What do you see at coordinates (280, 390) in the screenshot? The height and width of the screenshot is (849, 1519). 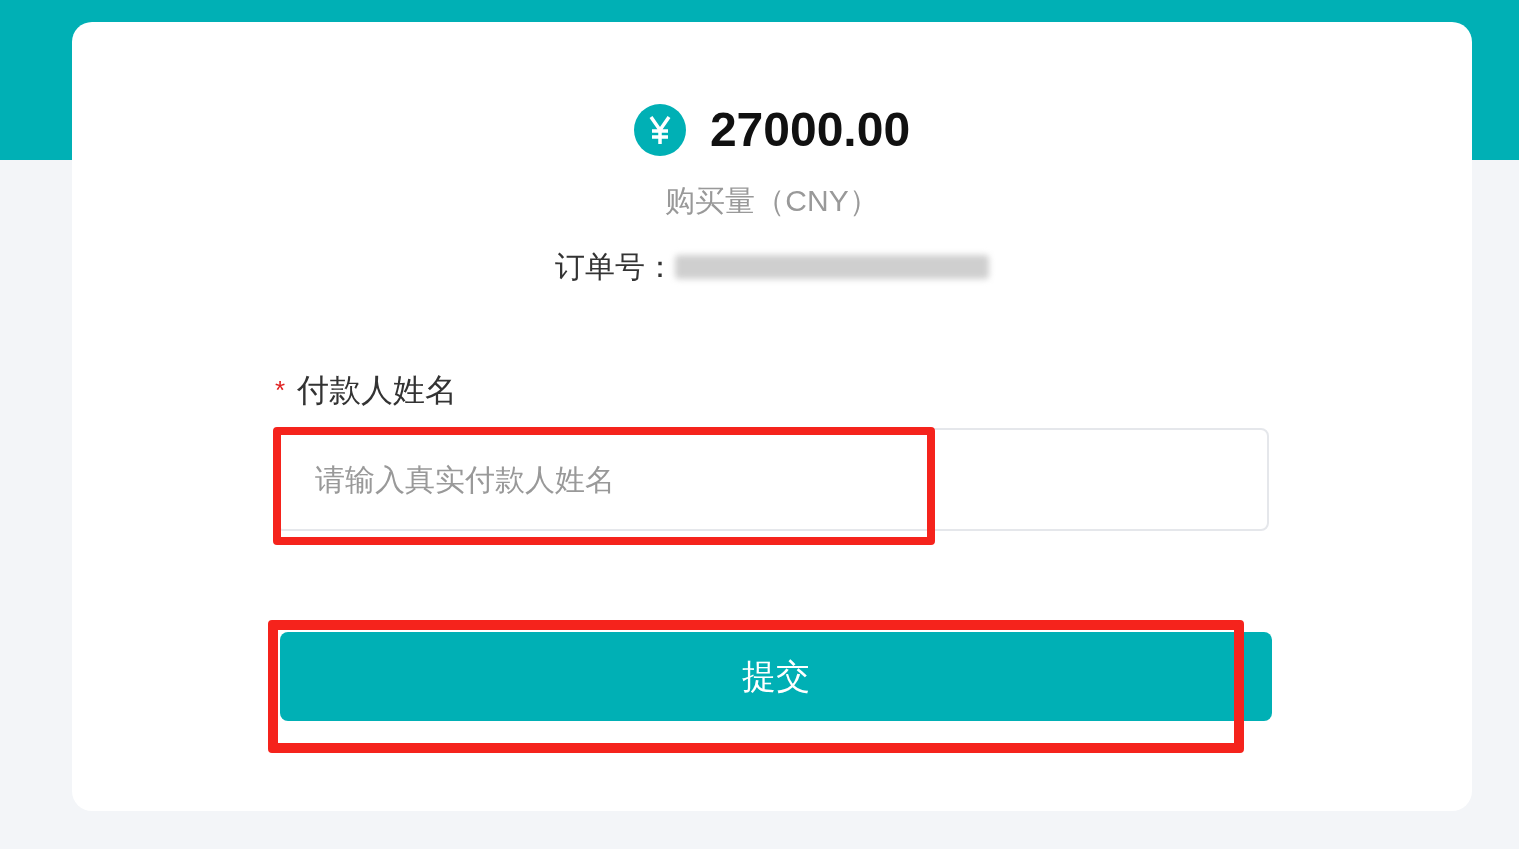 I see `required-asterisk: *` at bounding box center [280, 390].